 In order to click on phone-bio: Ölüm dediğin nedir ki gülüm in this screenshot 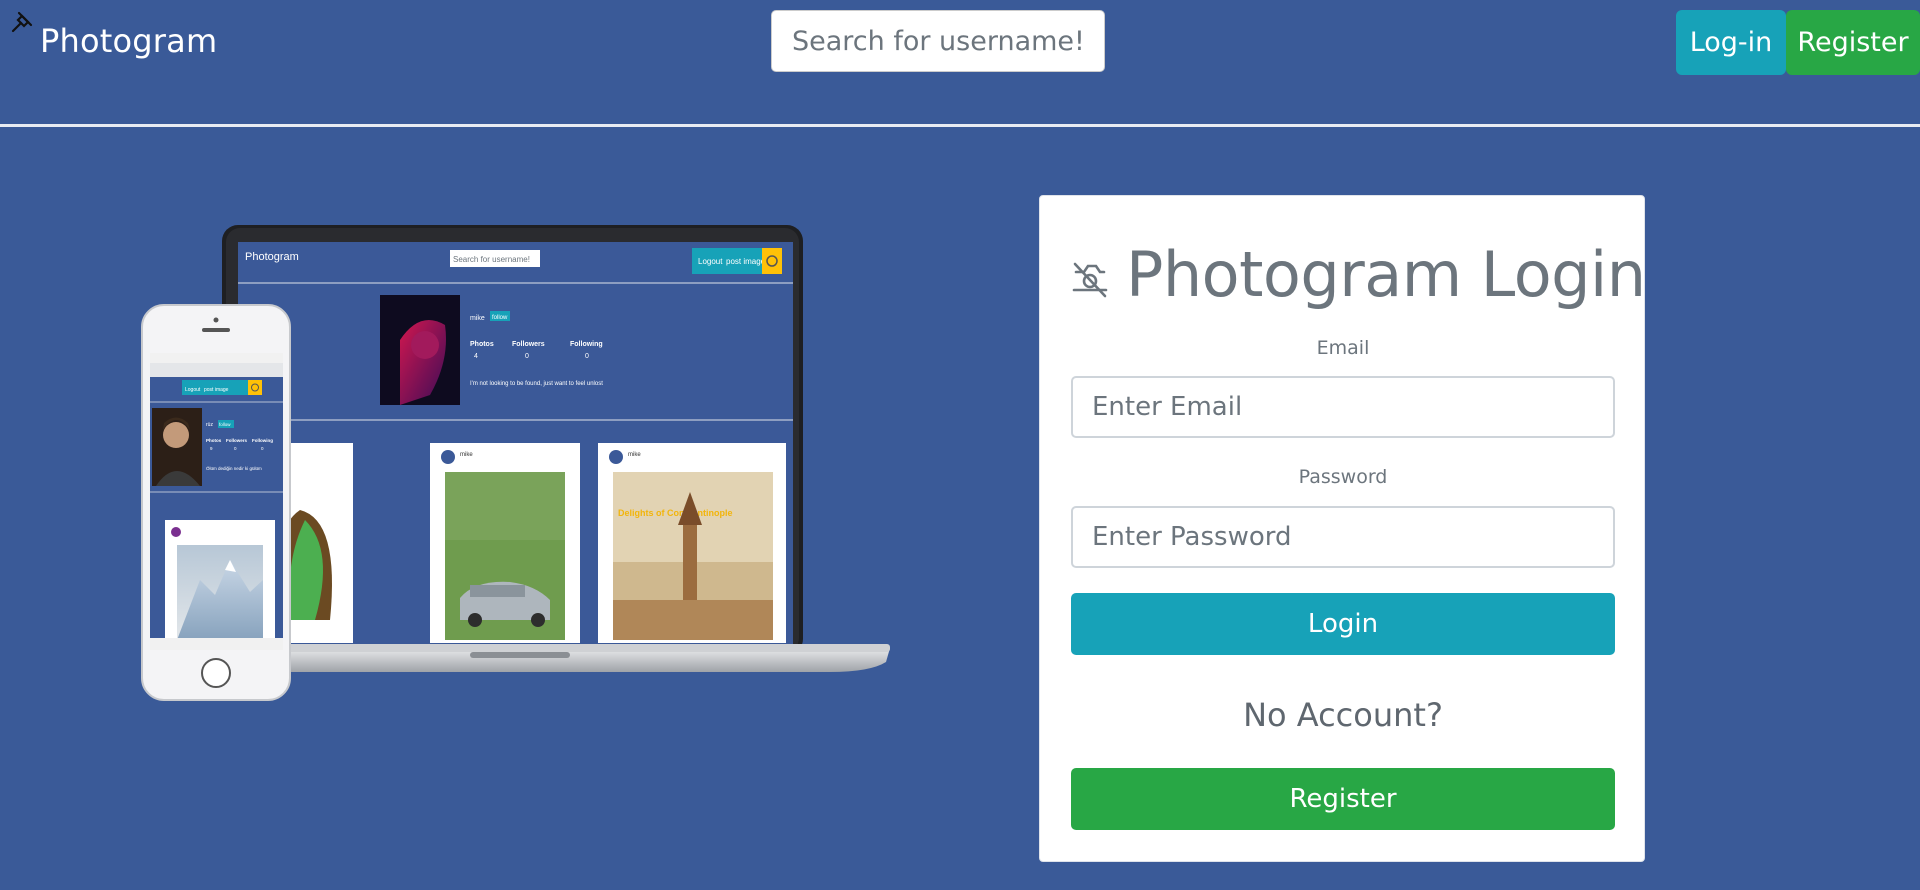, I will do `click(234, 468)`.